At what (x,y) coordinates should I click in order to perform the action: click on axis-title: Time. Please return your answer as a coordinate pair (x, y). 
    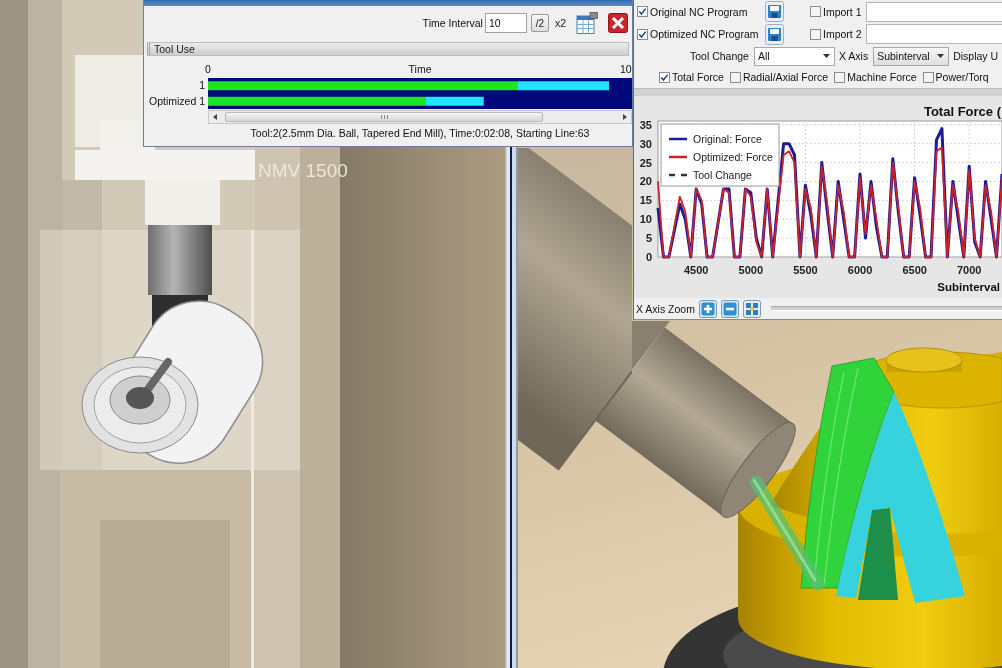
    Looking at the image, I should click on (420, 69).